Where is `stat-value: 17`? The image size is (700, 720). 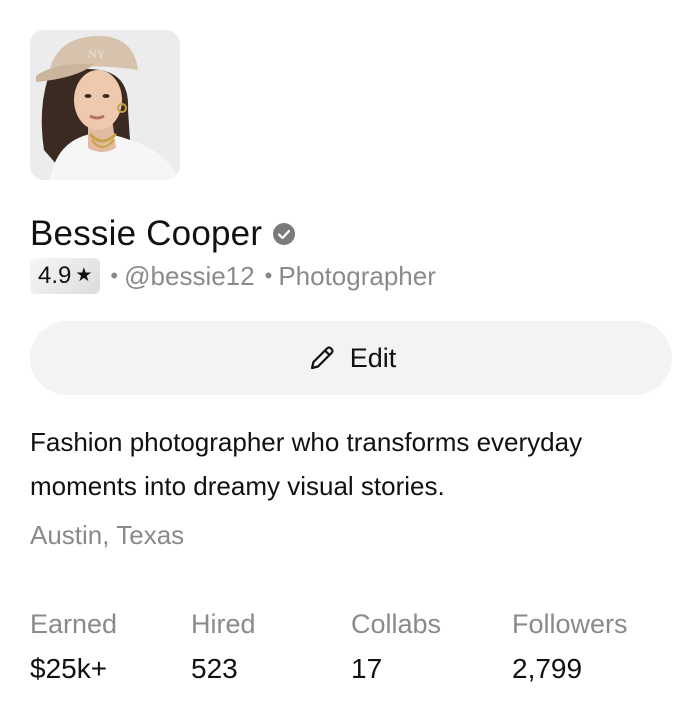 stat-value: 17 is located at coordinates (367, 668).